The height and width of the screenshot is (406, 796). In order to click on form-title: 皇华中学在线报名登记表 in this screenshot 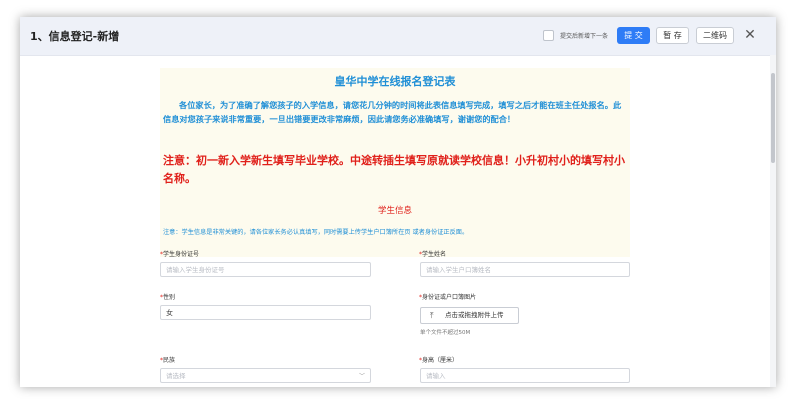, I will do `click(395, 81)`.